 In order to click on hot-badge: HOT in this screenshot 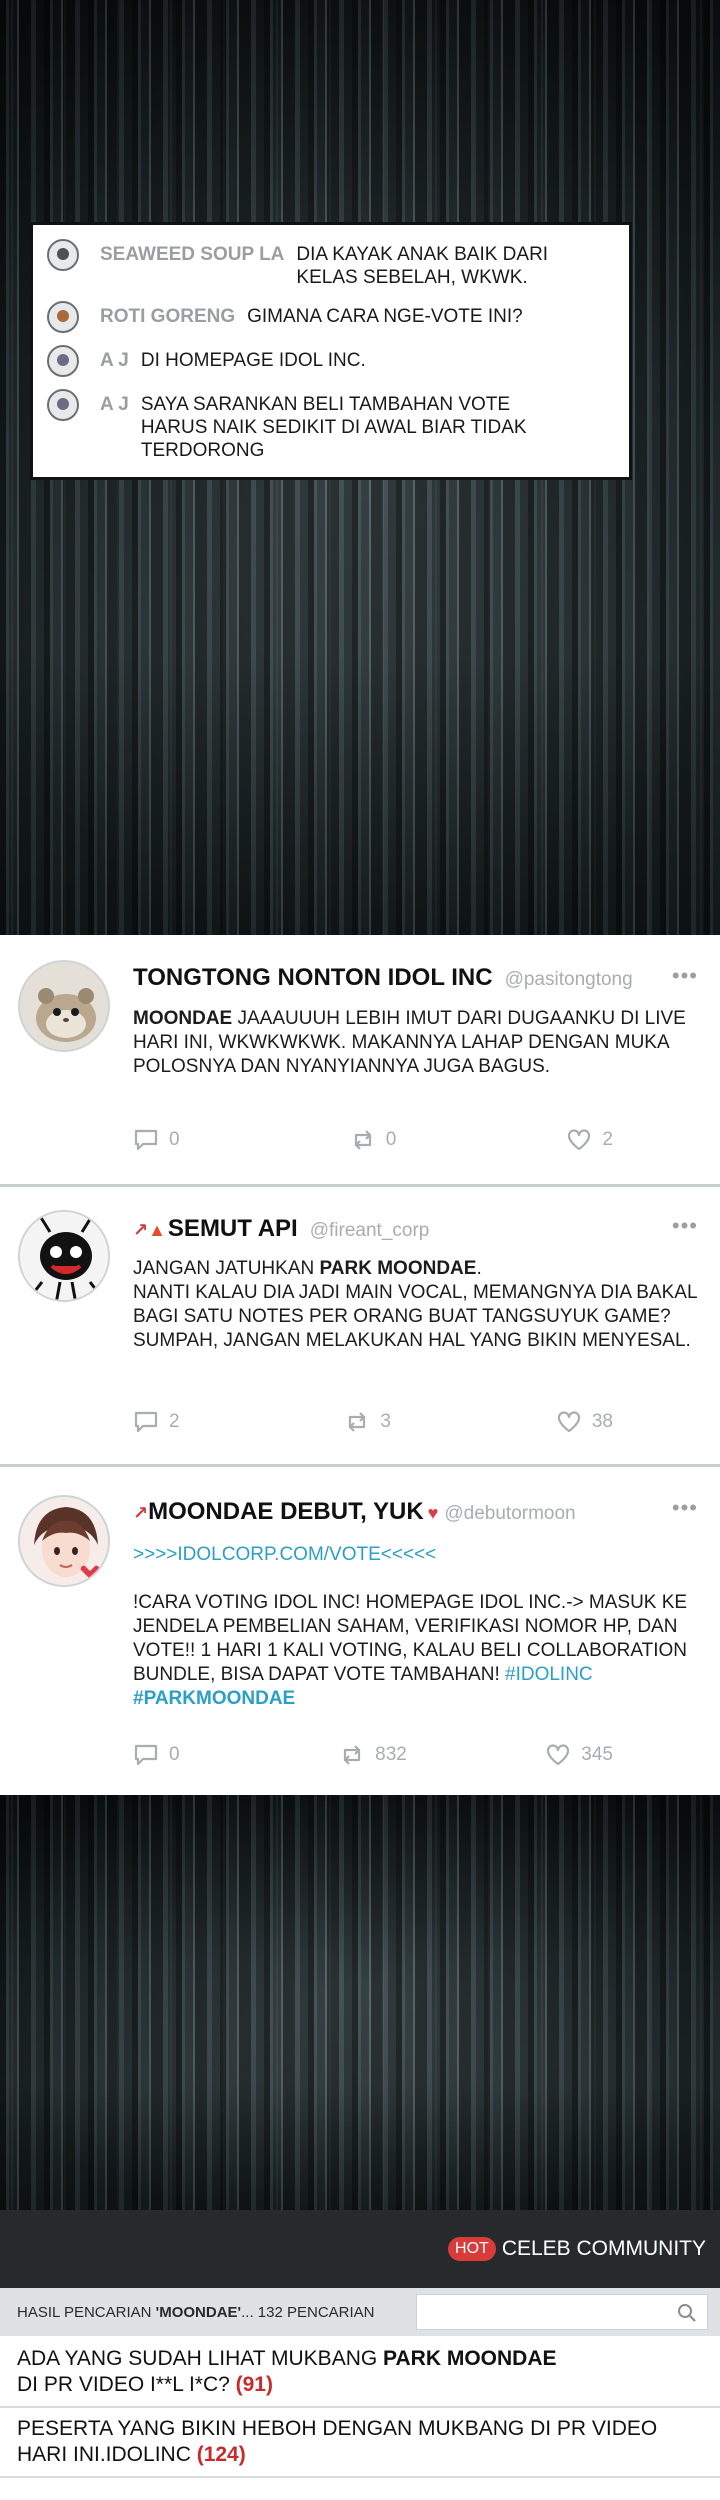, I will do `click(472, 2249)`.